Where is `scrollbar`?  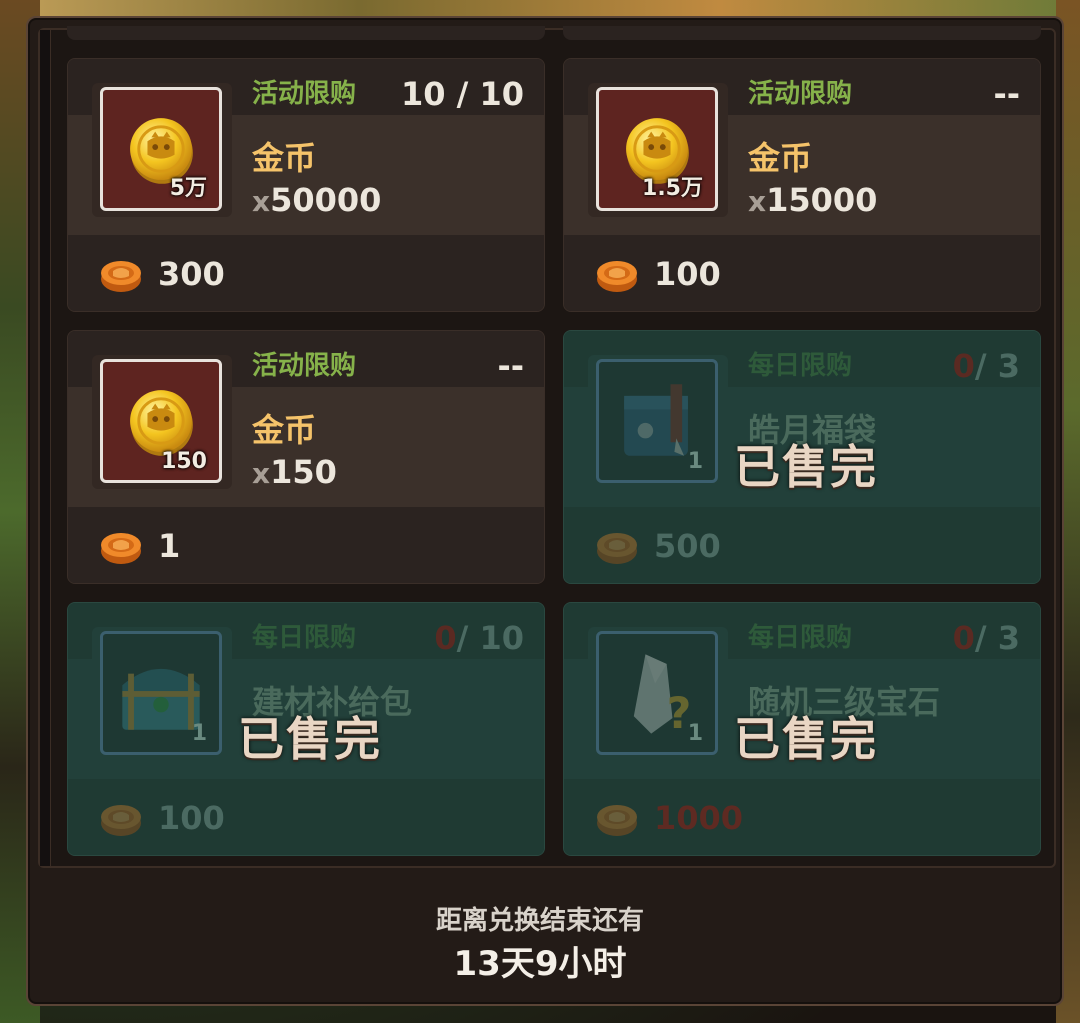
scrollbar is located at coordinates (45, 448).